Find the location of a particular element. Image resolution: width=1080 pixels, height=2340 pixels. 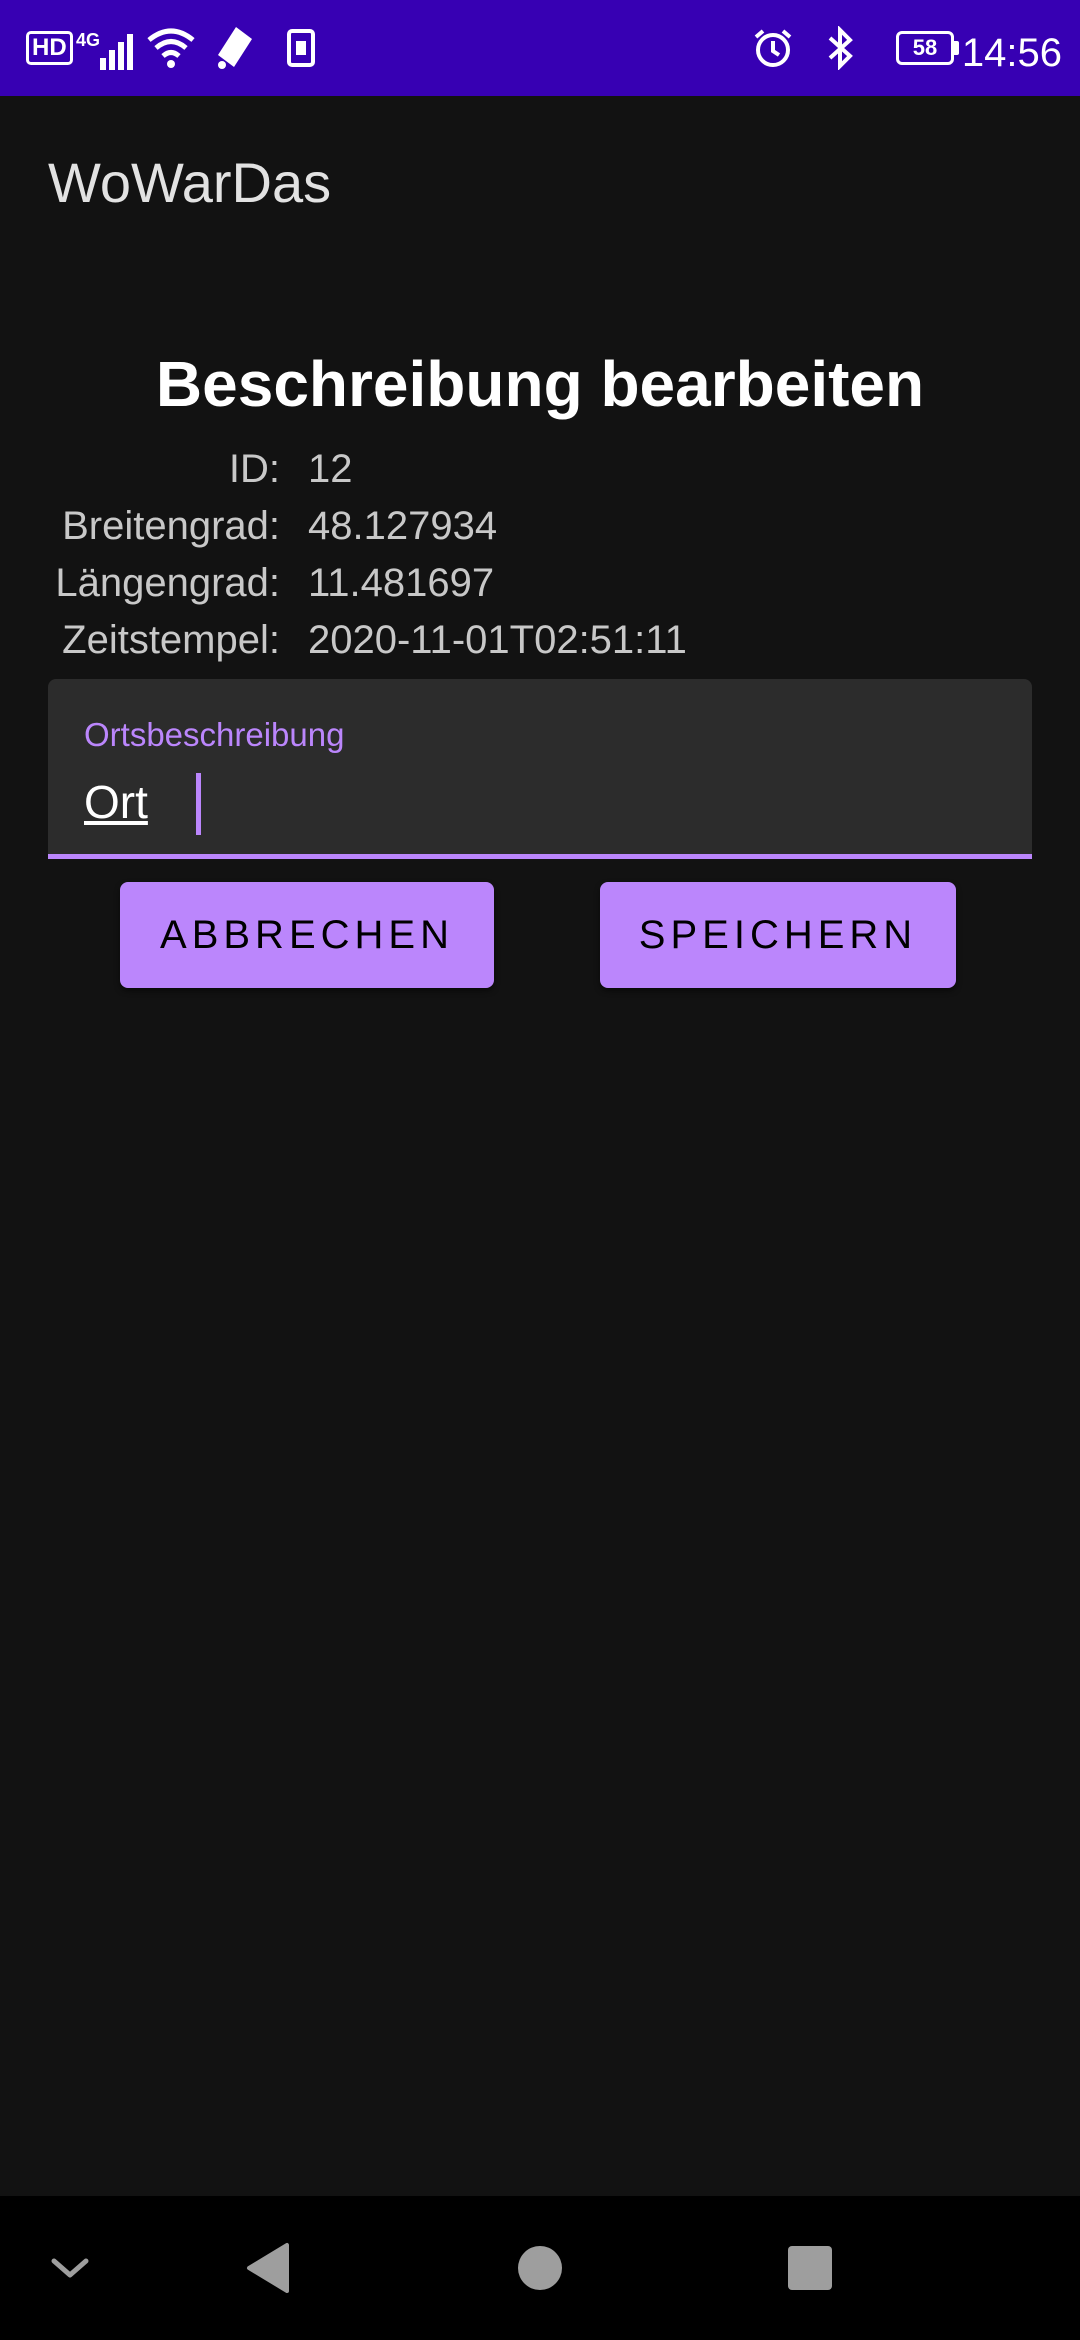

location-icon is located at coordinates (234, 48).